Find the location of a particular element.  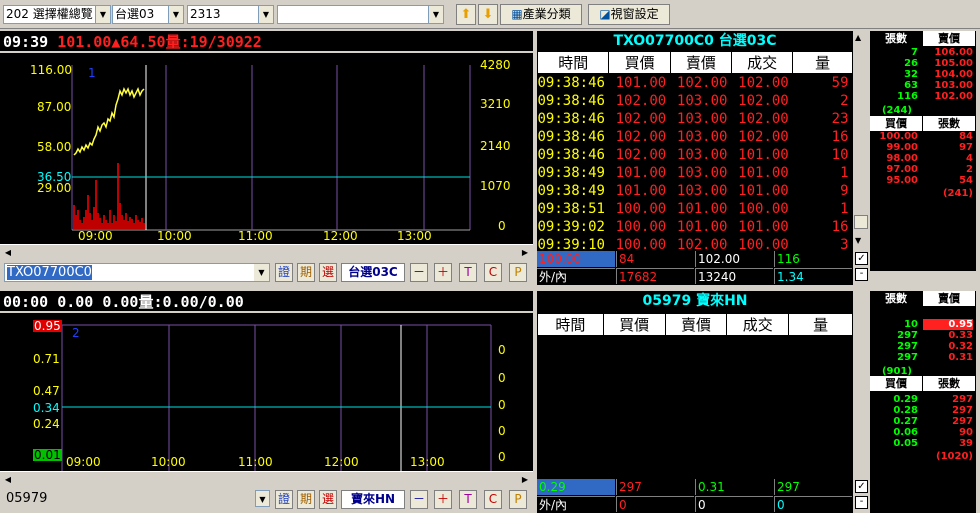

depth-cell: 63 is located at coordinates (911, 85).